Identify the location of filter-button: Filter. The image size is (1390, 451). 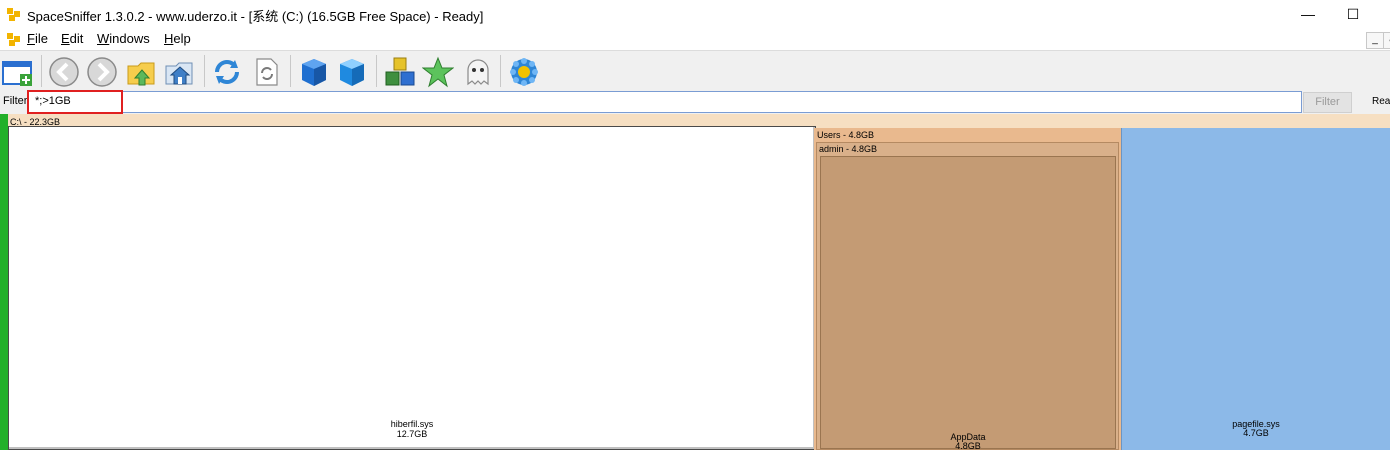
(1327, 102).